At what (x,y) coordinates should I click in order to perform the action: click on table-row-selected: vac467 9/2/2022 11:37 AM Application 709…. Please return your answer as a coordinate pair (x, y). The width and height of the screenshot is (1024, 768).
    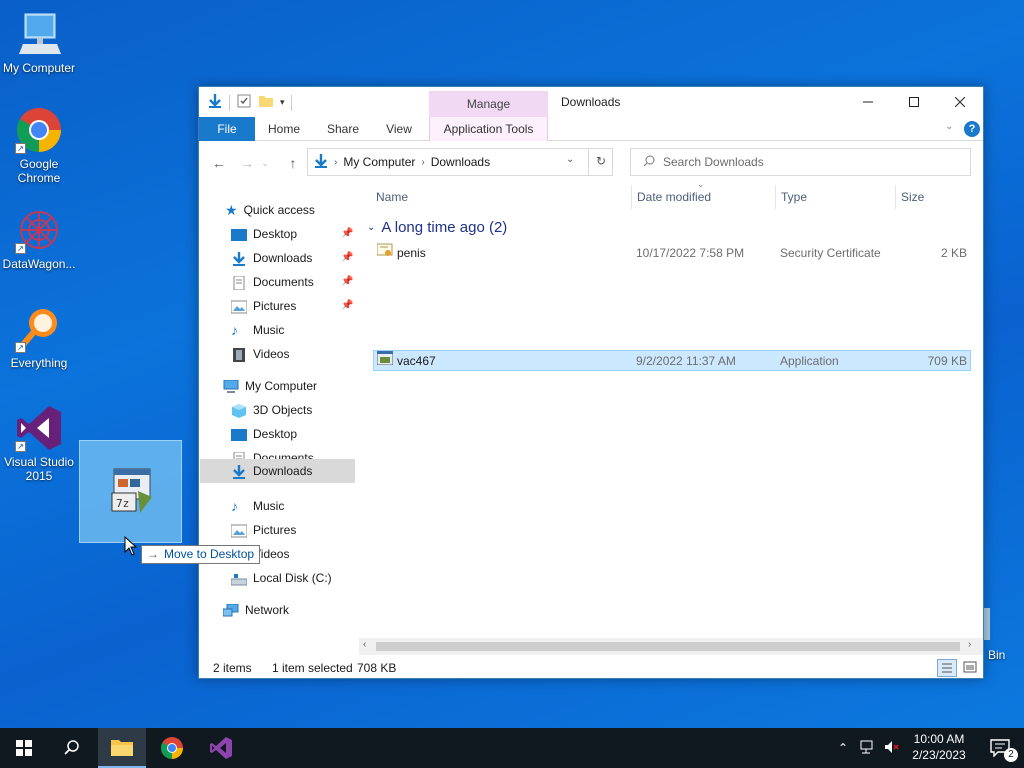
    Looking at the image, I should click on (672, 360).